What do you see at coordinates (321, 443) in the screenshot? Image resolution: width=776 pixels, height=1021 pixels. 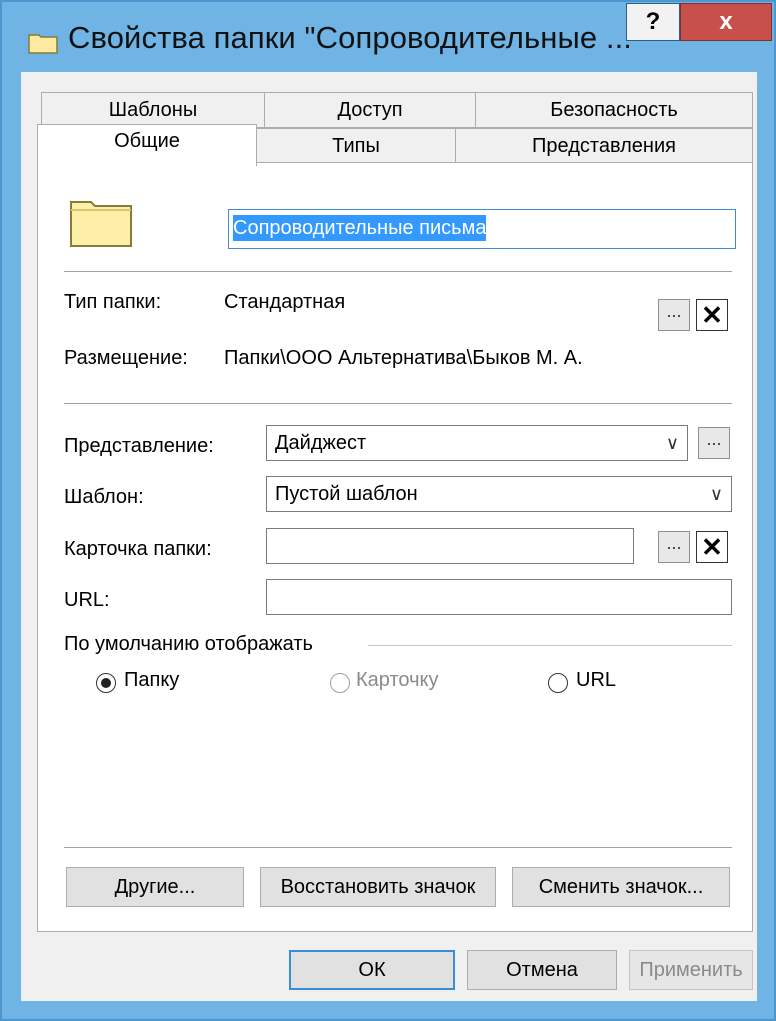 I see `view-value: Дайджест` at bounding box center [321, 443].